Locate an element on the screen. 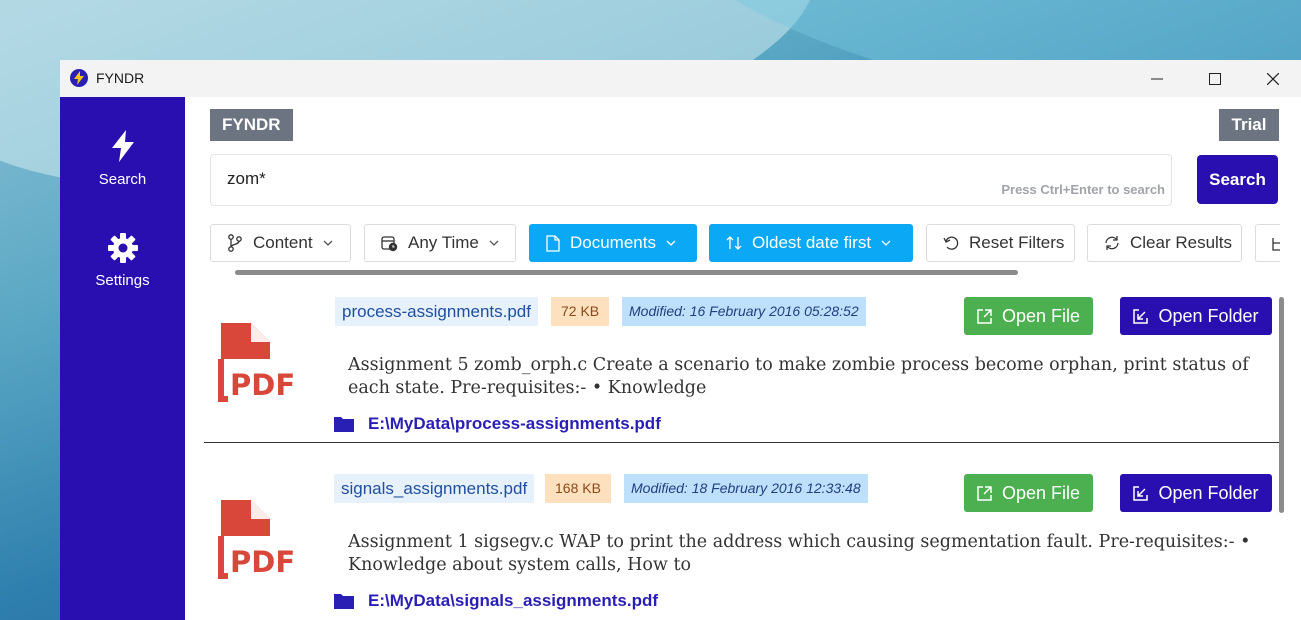  reset-filters-button: Reset Filters is located at coordinates (1000, 243).